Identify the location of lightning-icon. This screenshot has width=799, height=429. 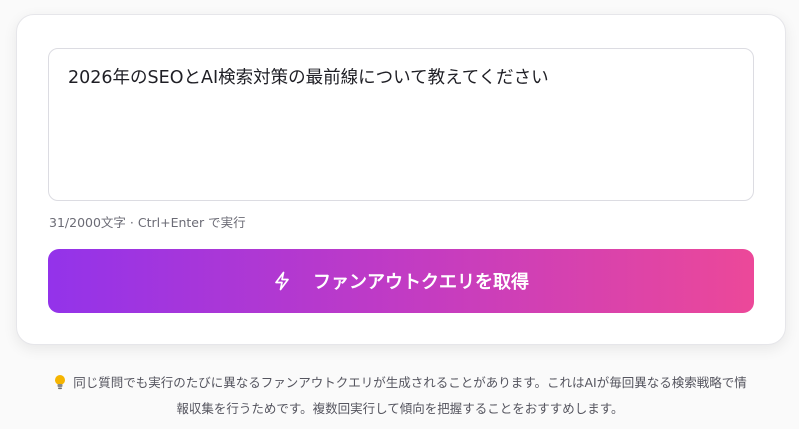
(282, 281).